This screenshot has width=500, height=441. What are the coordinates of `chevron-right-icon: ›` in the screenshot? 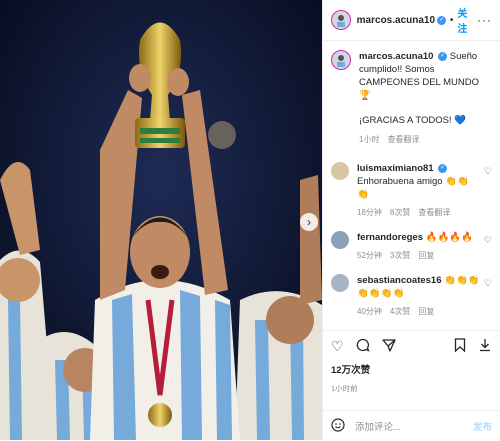 It's located at (309, 222).